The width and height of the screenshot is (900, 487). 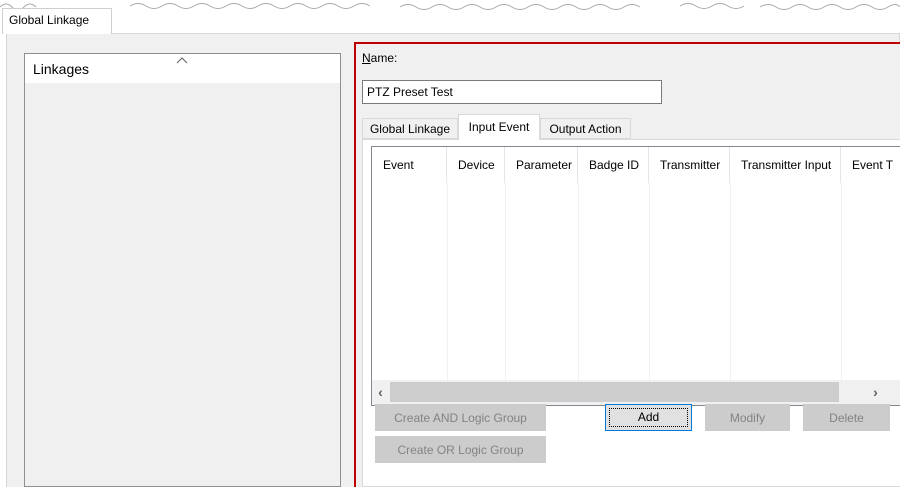 What do you see at coordinates (585, 128) in the screenshot?
I see `tab-output-action: Output Action` at bounding box center [585, 128].